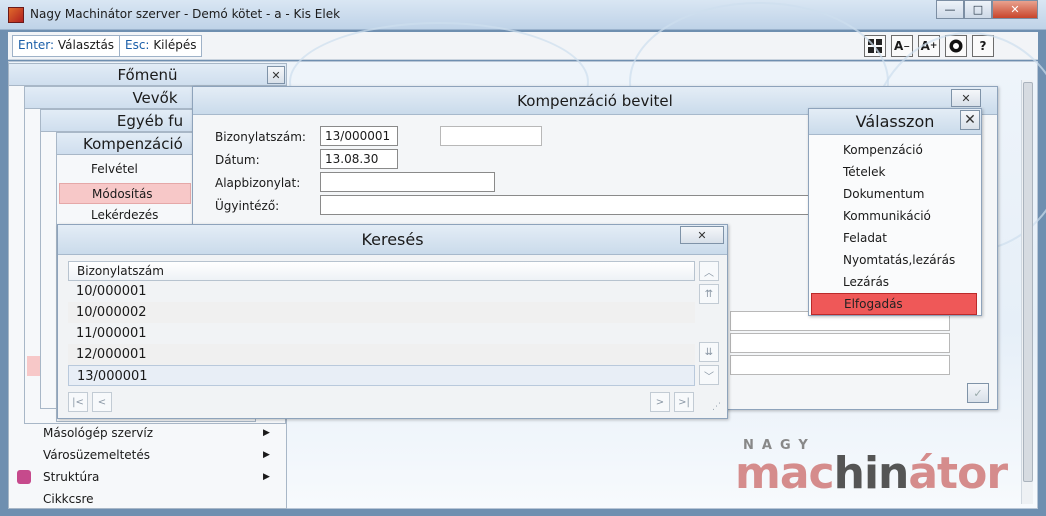 This screenshot has height=516, width=1046. Describe the element at coordinates (98, 433) in the screenshot. I see `menu-item-copier-service: Másológép szervíz` at that location.